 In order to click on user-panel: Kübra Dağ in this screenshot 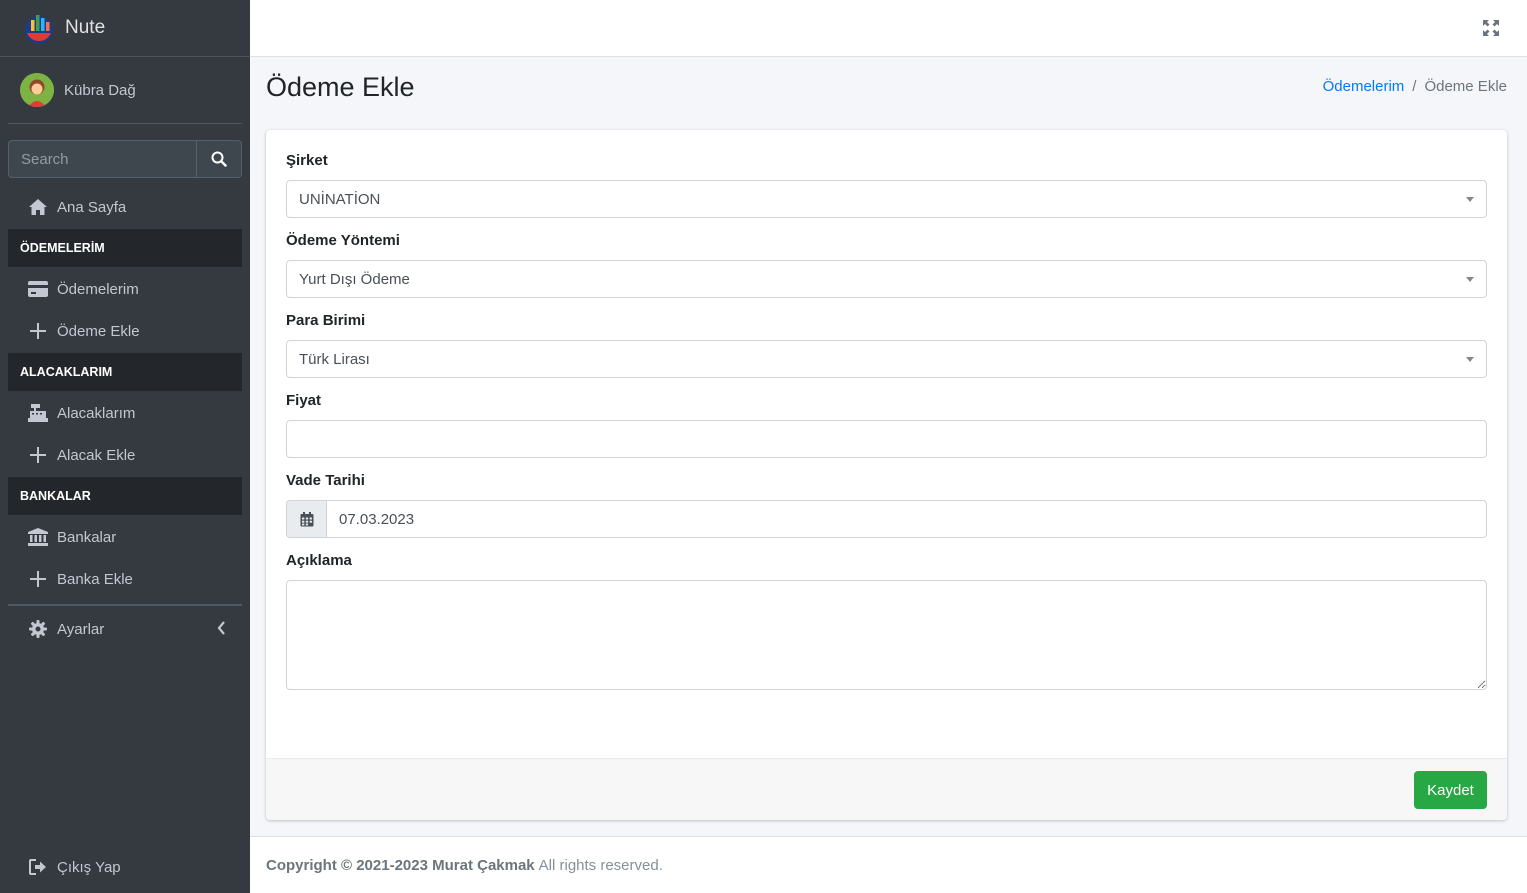, I will do `click(125, 90)`.